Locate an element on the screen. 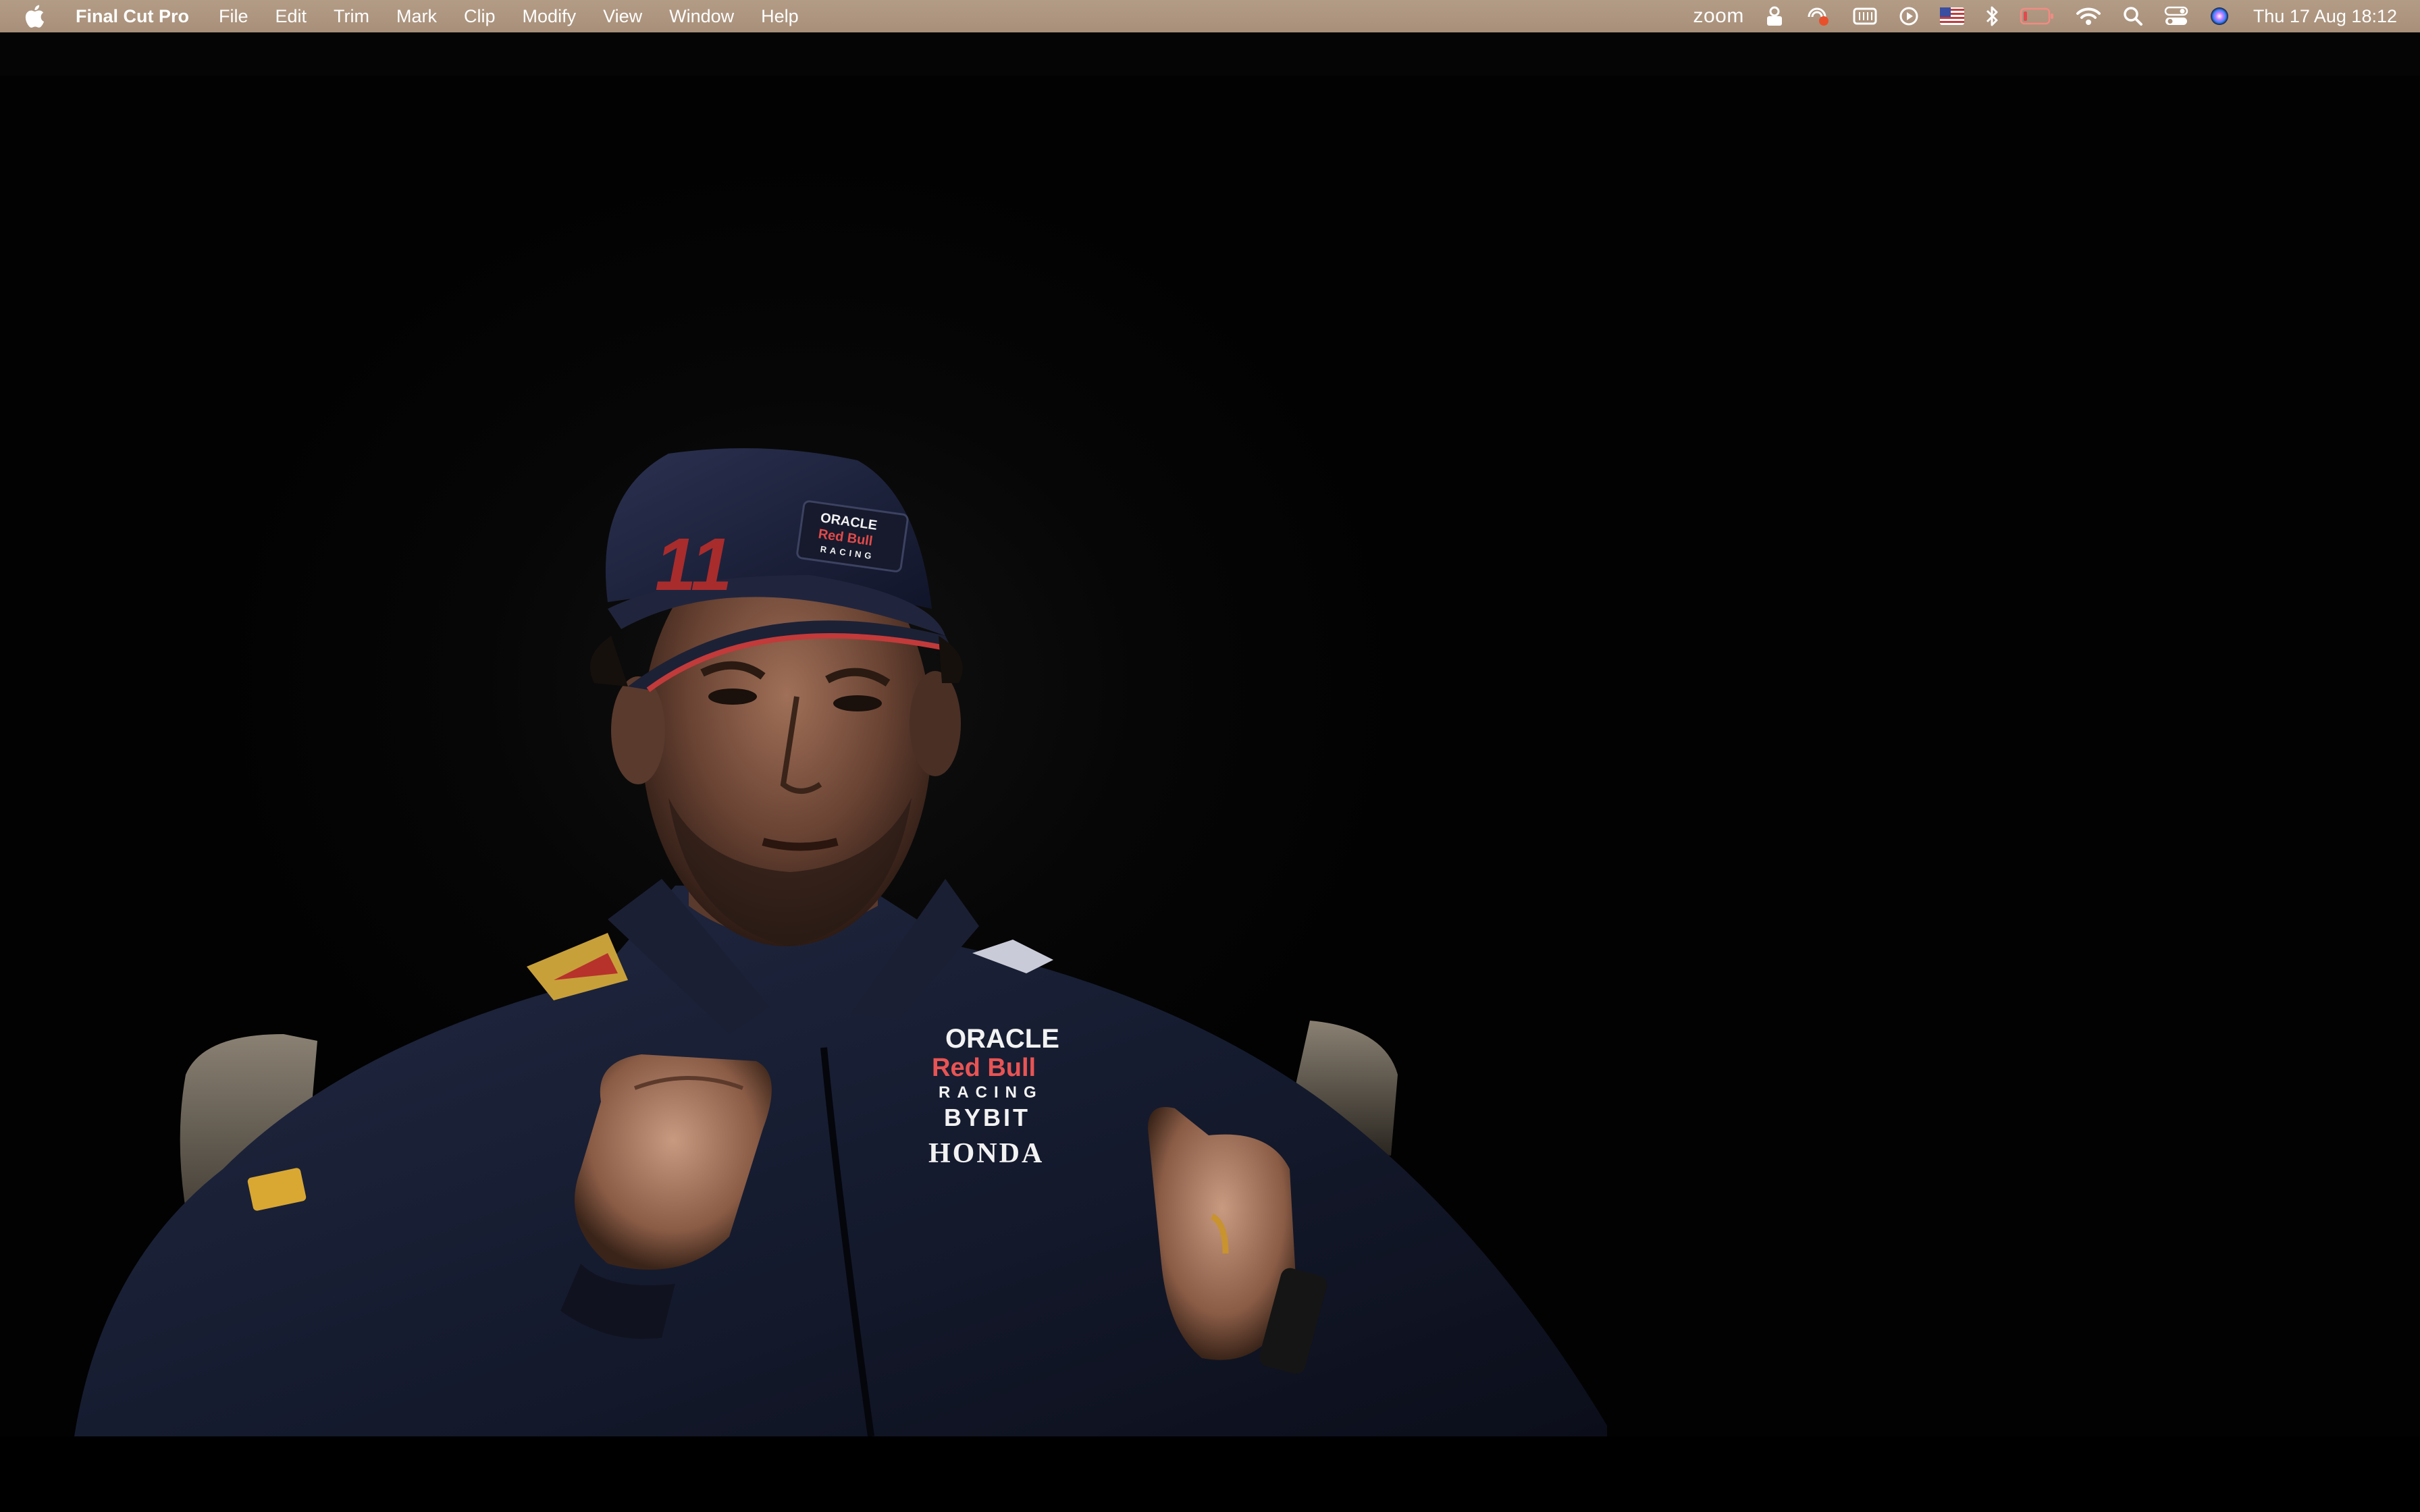 The image size is (2420, 1512). menu-clip: Clip is located at coordinates (479, 16).